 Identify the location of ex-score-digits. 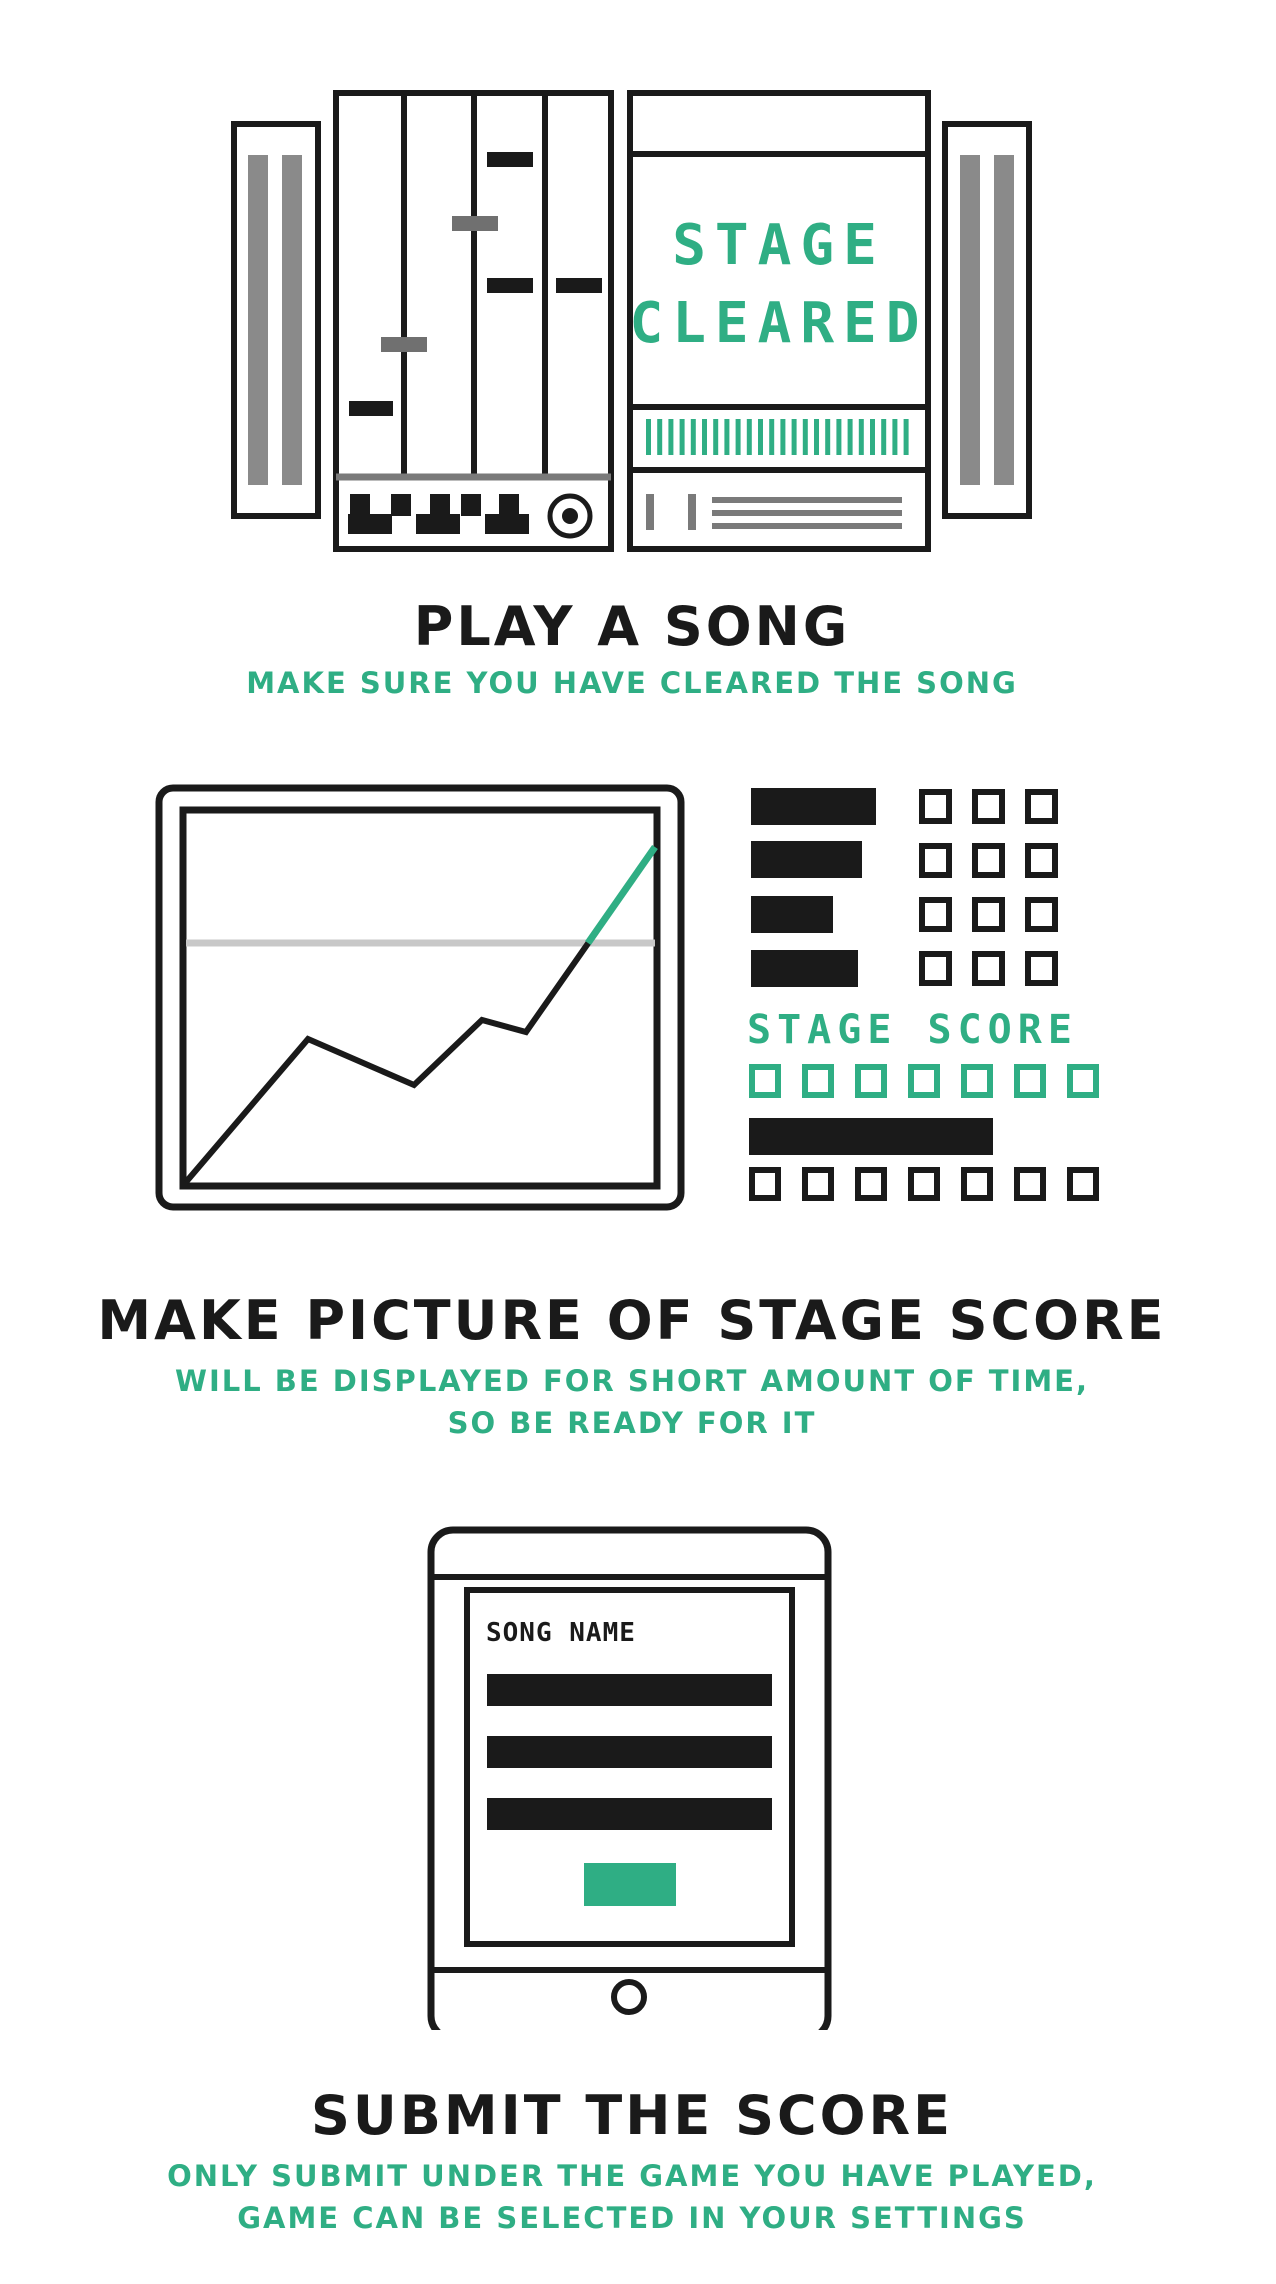
(924, 1184).